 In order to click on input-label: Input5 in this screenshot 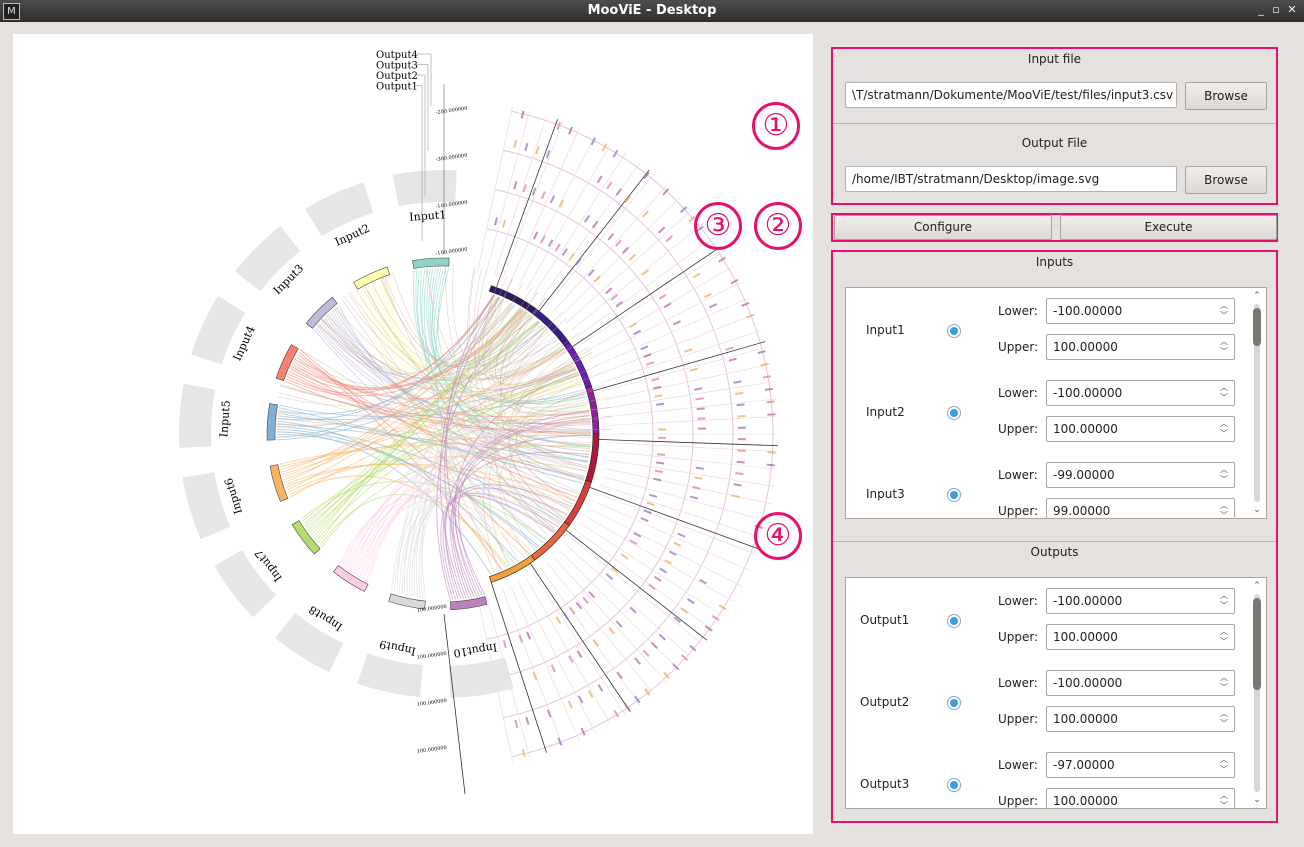, I will do `click(225, 419)`.